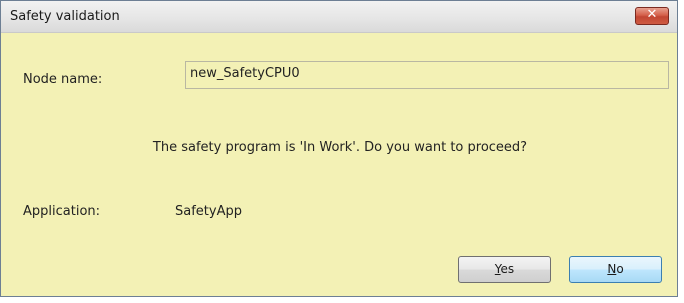 The image size is (684, 303). What do you see at coordinates (62, 211) in the screenshot?
I see `application-label: Application:` at bounding box center [62, 211].